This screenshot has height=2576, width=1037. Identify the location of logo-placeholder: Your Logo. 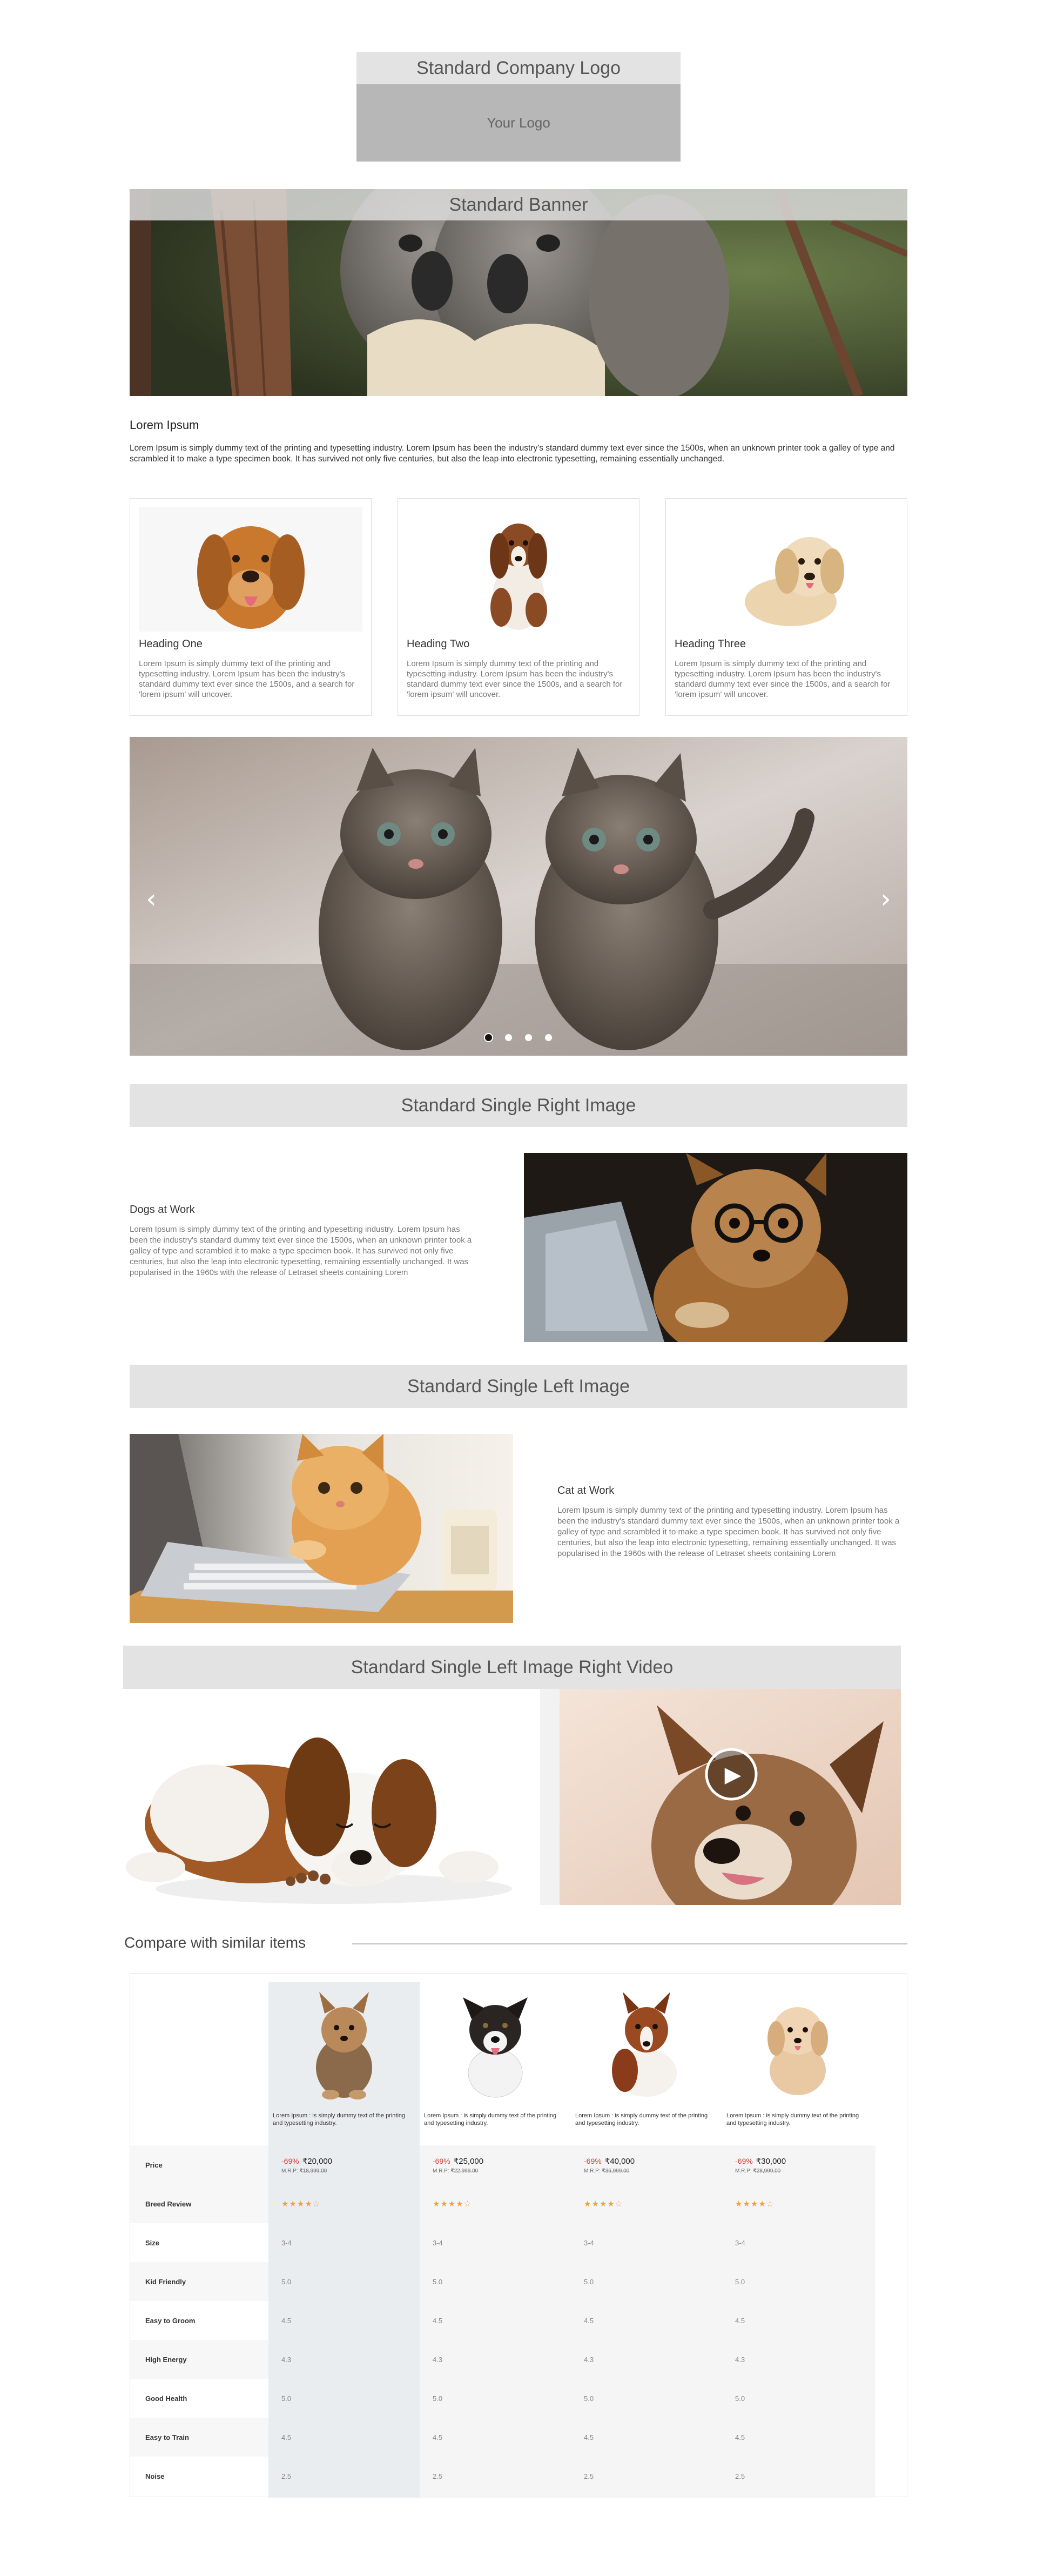
(518, 123).